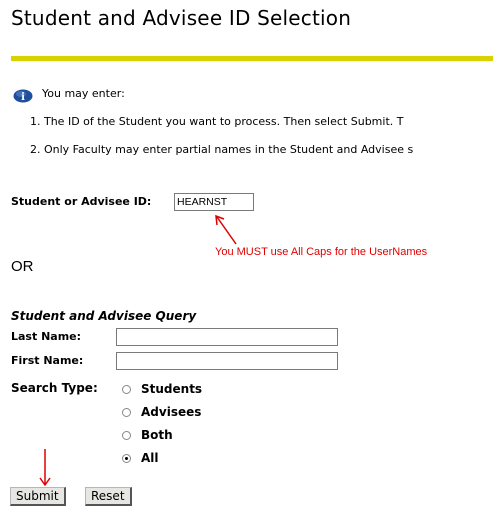 Image resolution: width=493 pixels, height=506 pixels. I want to click on search-type-label: Search Type:, so click(54, 388).